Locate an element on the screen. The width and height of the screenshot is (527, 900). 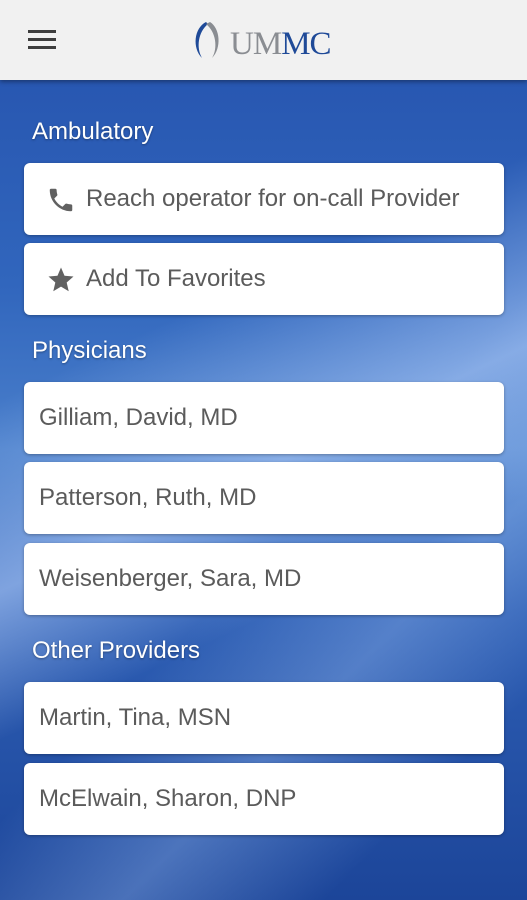
provider-item-weisenberger: Weisenberger, Sara, MD is located at coordinates (264, 579).